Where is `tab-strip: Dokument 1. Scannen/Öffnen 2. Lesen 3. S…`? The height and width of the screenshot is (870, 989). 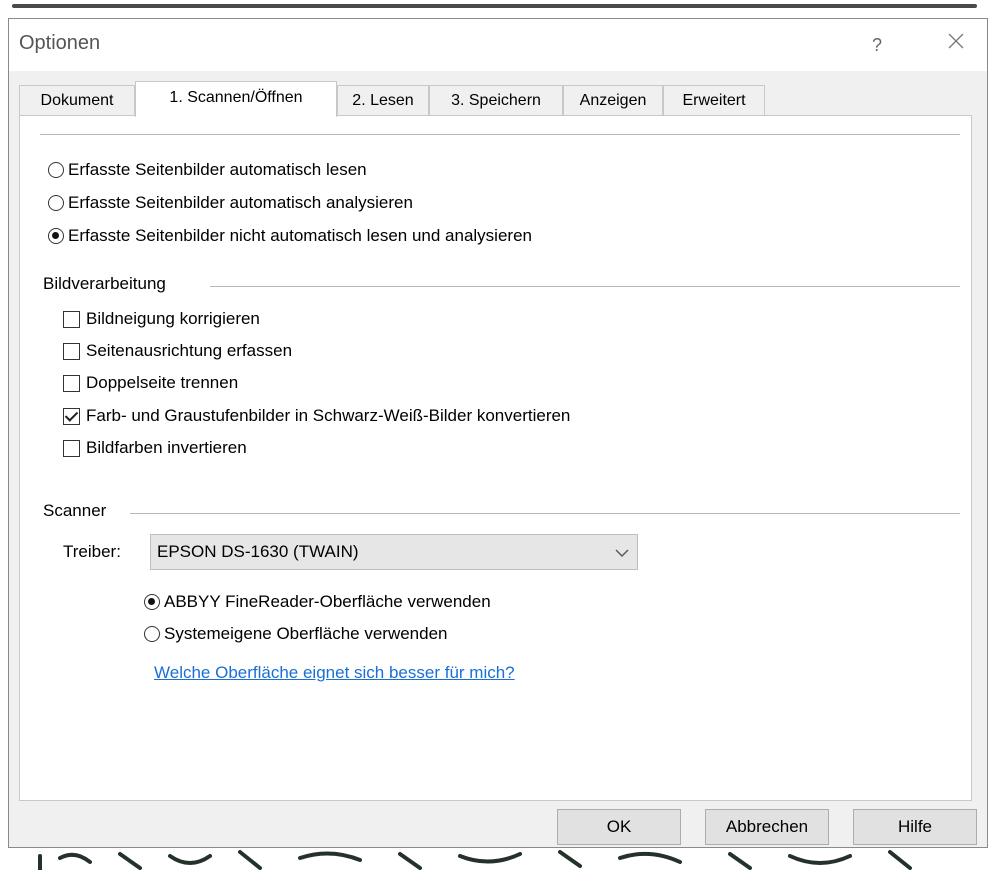
tab-strip: Dokument 1. Scannen/Öffnen 2. Lesen 3. S… is located at coordinates (499, 99).